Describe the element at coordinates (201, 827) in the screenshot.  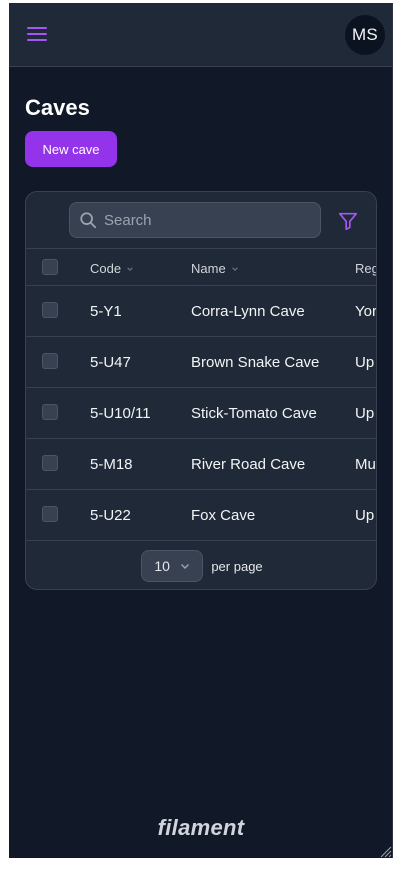
I see `filament-logo: filament` at that location.